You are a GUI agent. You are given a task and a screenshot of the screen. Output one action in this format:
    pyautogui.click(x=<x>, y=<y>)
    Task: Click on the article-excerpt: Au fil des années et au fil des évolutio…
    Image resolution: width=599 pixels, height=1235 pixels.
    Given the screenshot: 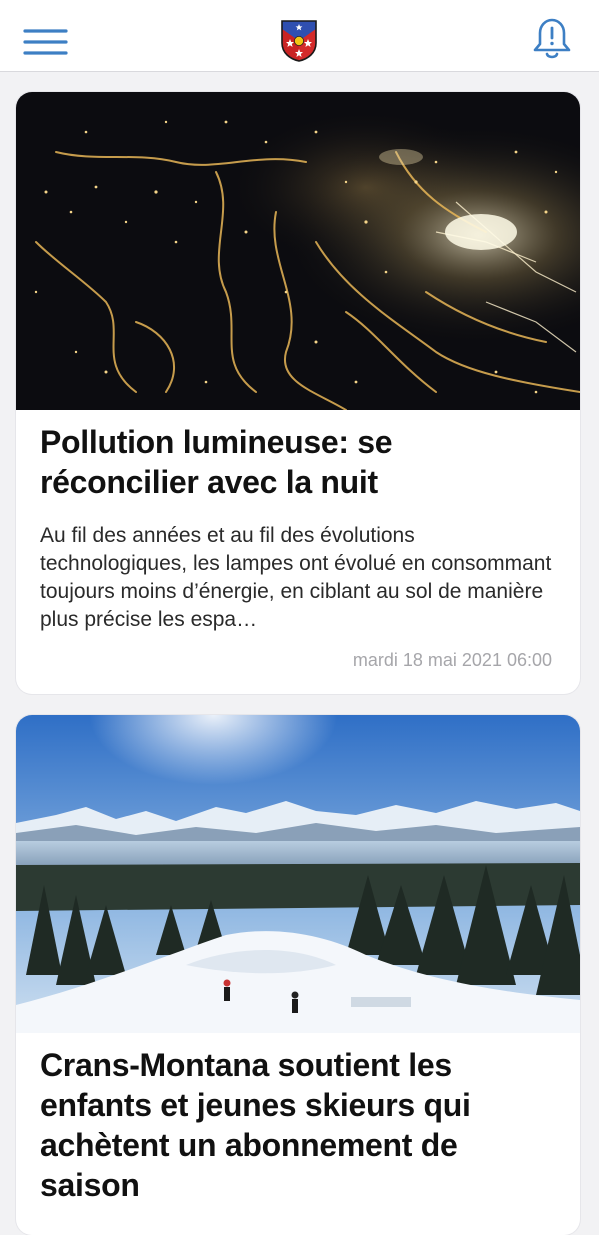 What is the action you would take?
    pyautogui.click(x=296, y=577)
    